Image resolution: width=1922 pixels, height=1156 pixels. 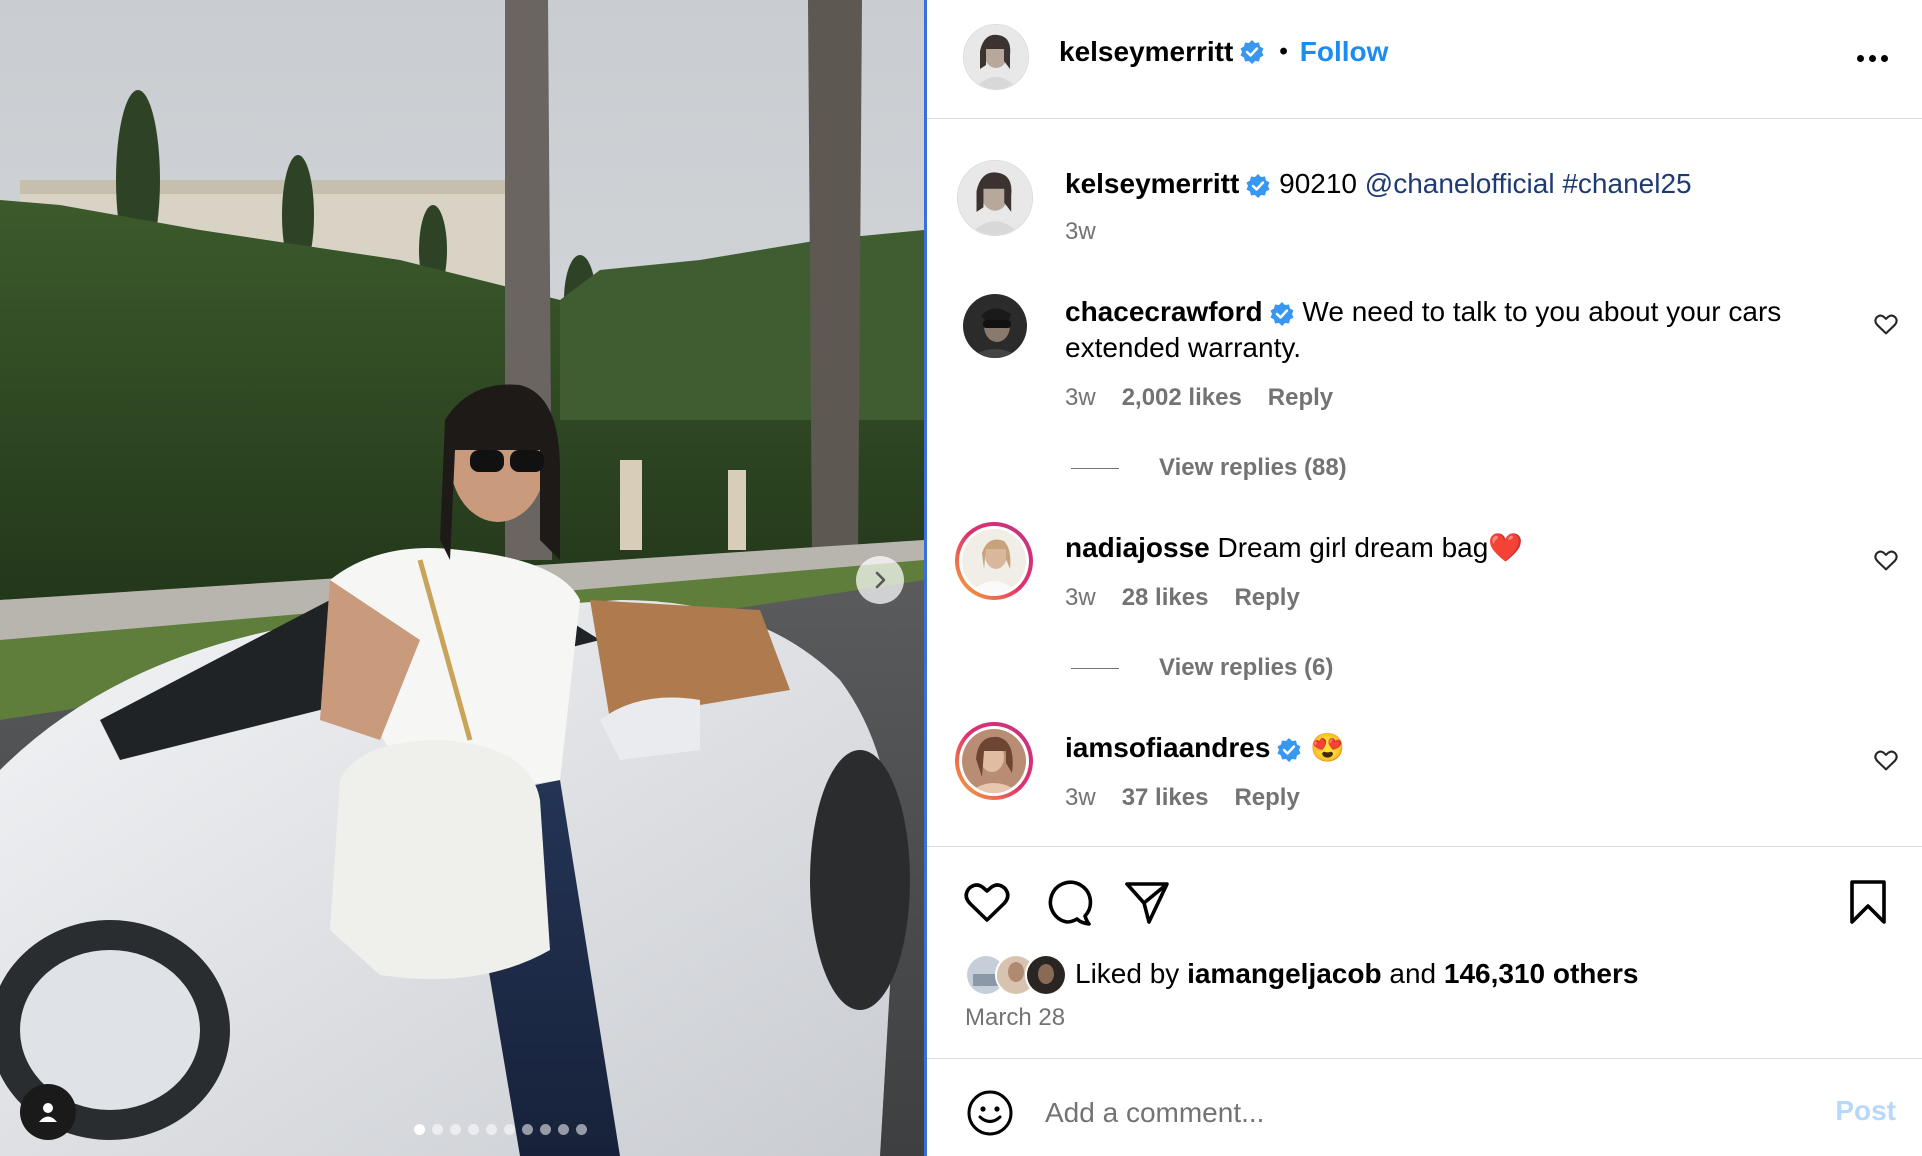 What do you see at coordinates (1253, 467) in the screenshot?
I see `view-replies-label: View replies (88)` at bounding box center [1253, 467].